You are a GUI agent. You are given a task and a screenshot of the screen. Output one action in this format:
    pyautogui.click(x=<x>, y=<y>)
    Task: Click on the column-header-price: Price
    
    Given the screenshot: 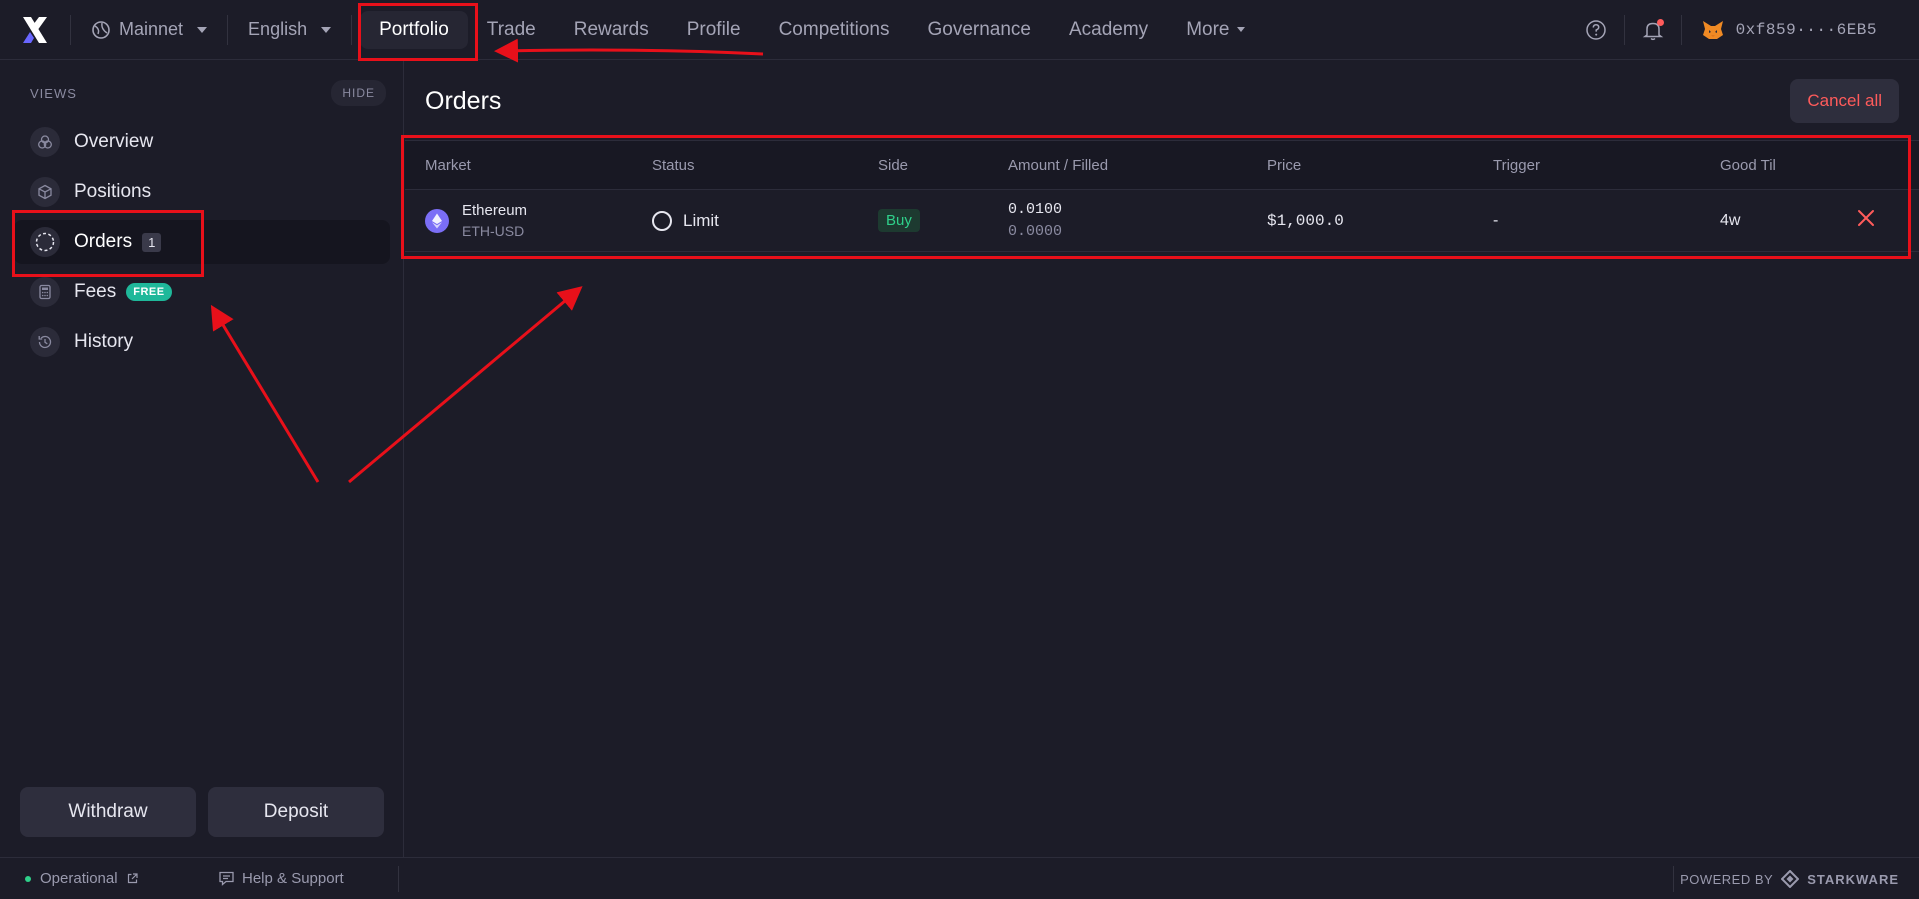 What is the action you would take?
    pyautogui.click(x=1284, y=165)
    